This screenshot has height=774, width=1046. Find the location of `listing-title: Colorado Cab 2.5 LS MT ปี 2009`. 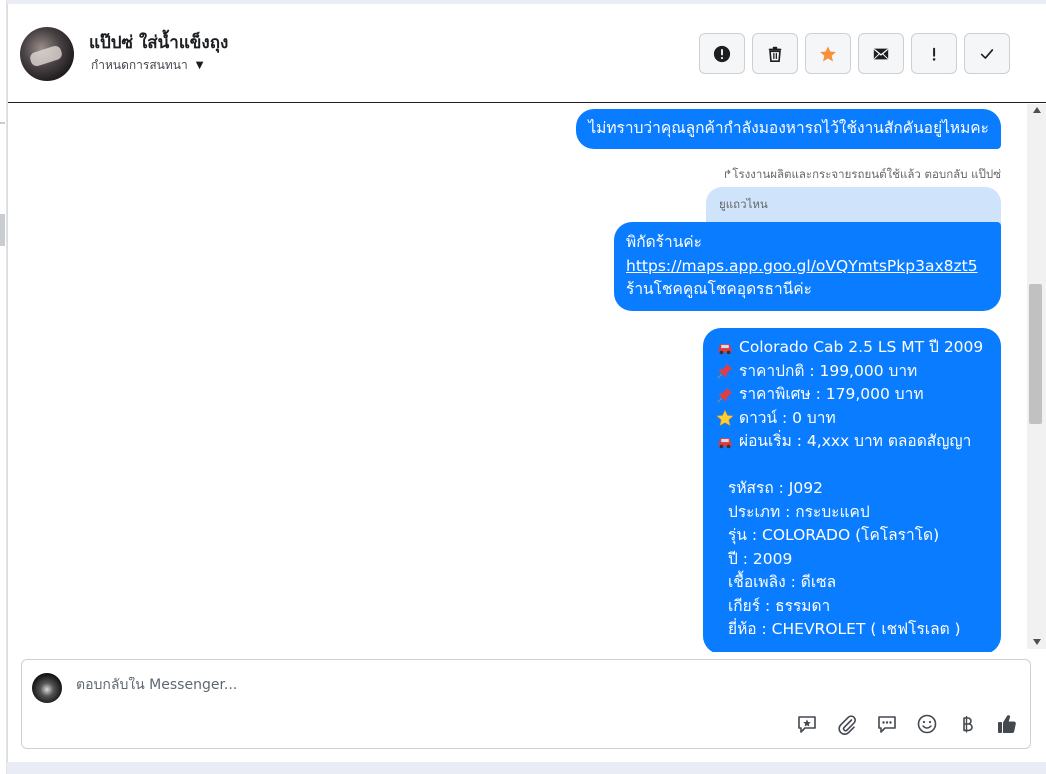

listing-title: Colorado Cab 2.5 LS MT ปี 2009 is located at coordinates (861, 347).